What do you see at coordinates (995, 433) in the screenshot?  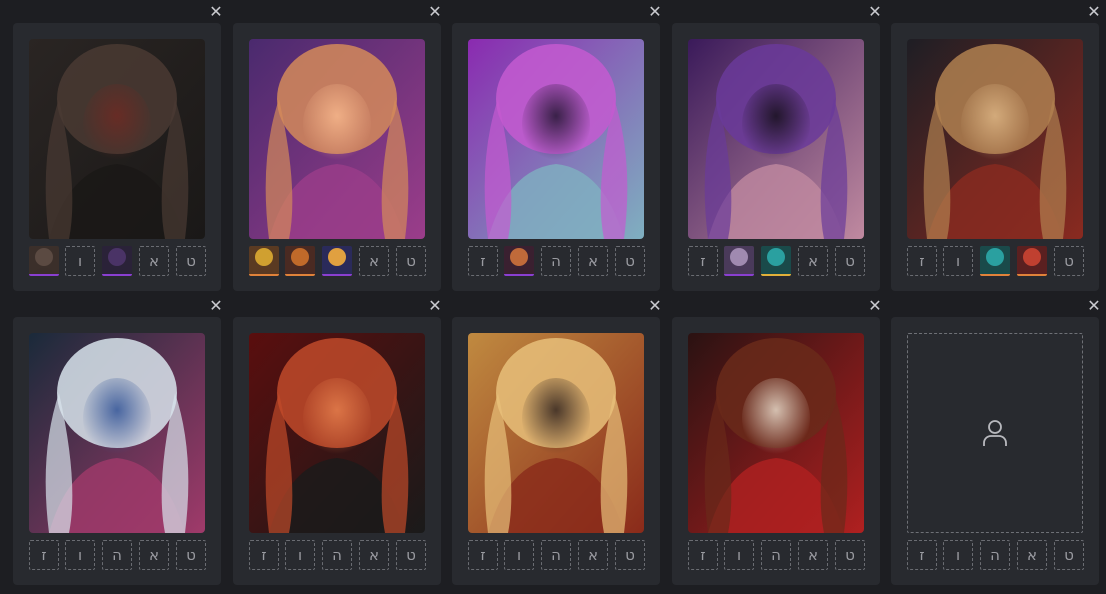 I see `empty-portrait-slot` at bounding box center [995, 433].